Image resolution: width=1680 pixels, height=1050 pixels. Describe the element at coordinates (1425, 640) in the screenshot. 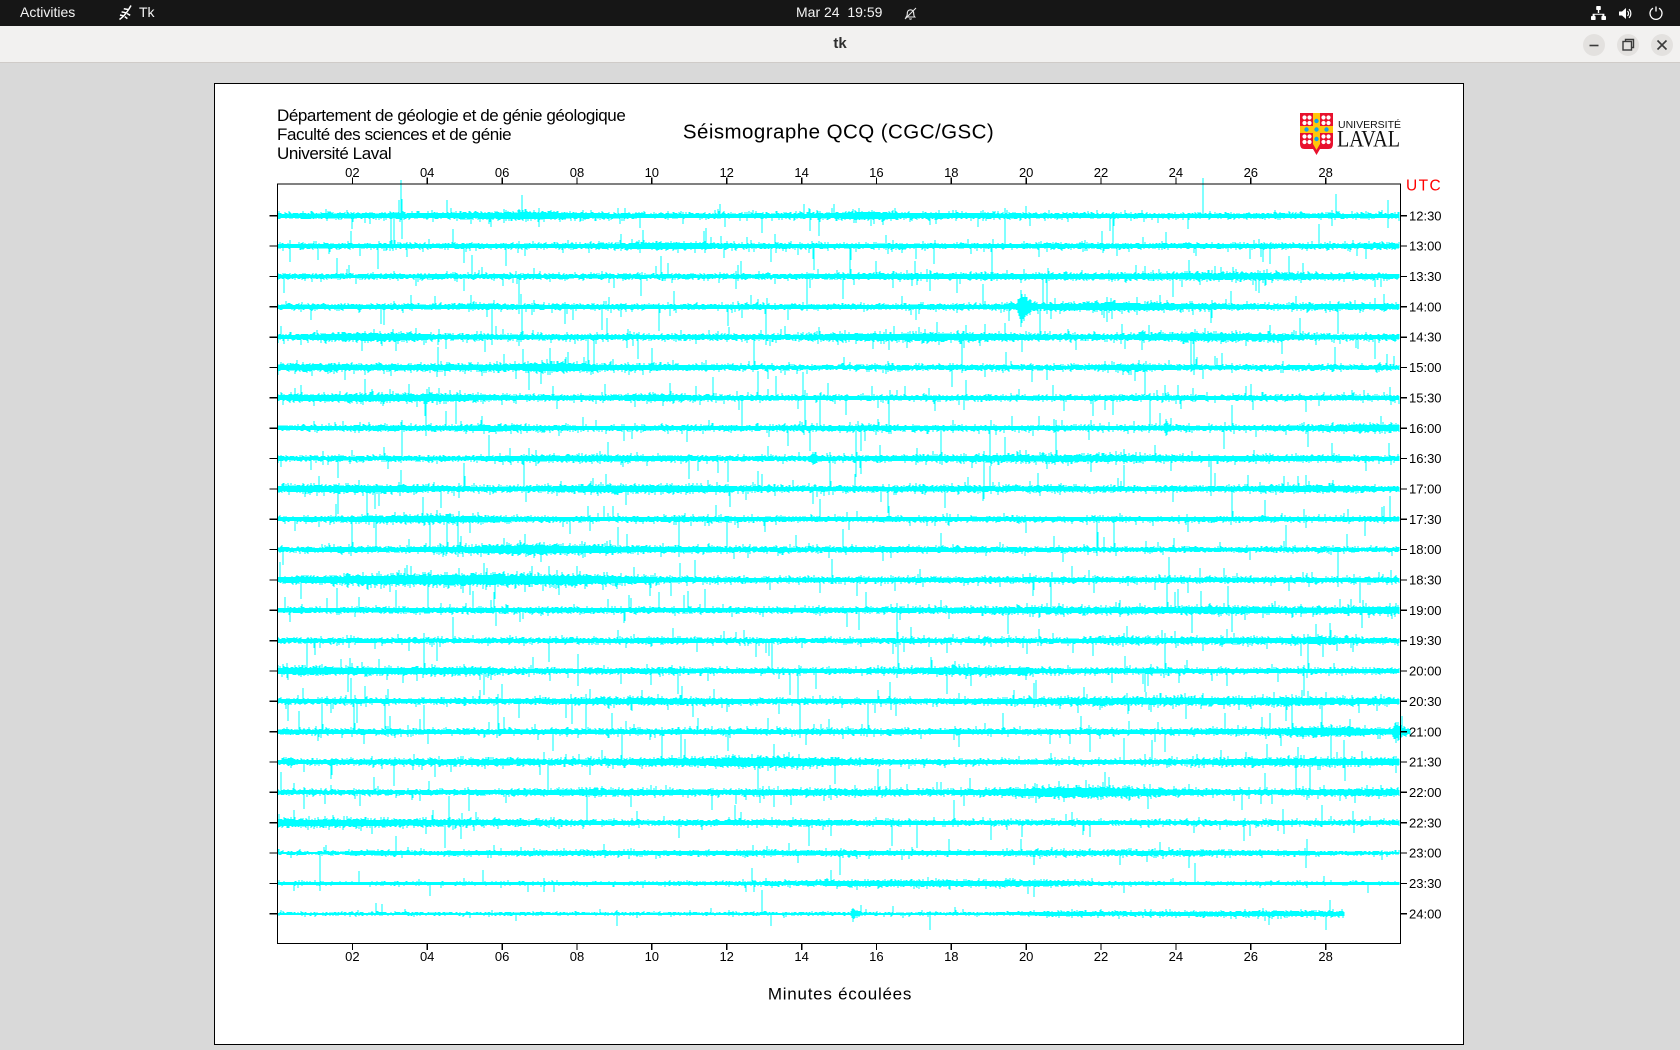

I see `svg-text: 19:30` at that location.